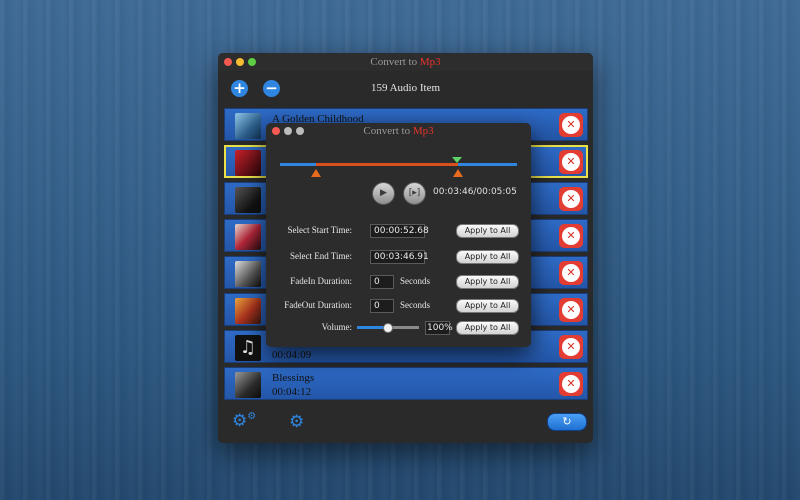 Image resolution: width=800 pixels, height=500 pixels. I want to click on apply-fadeout-to-all-button: Apply to All, so click(487, 306).